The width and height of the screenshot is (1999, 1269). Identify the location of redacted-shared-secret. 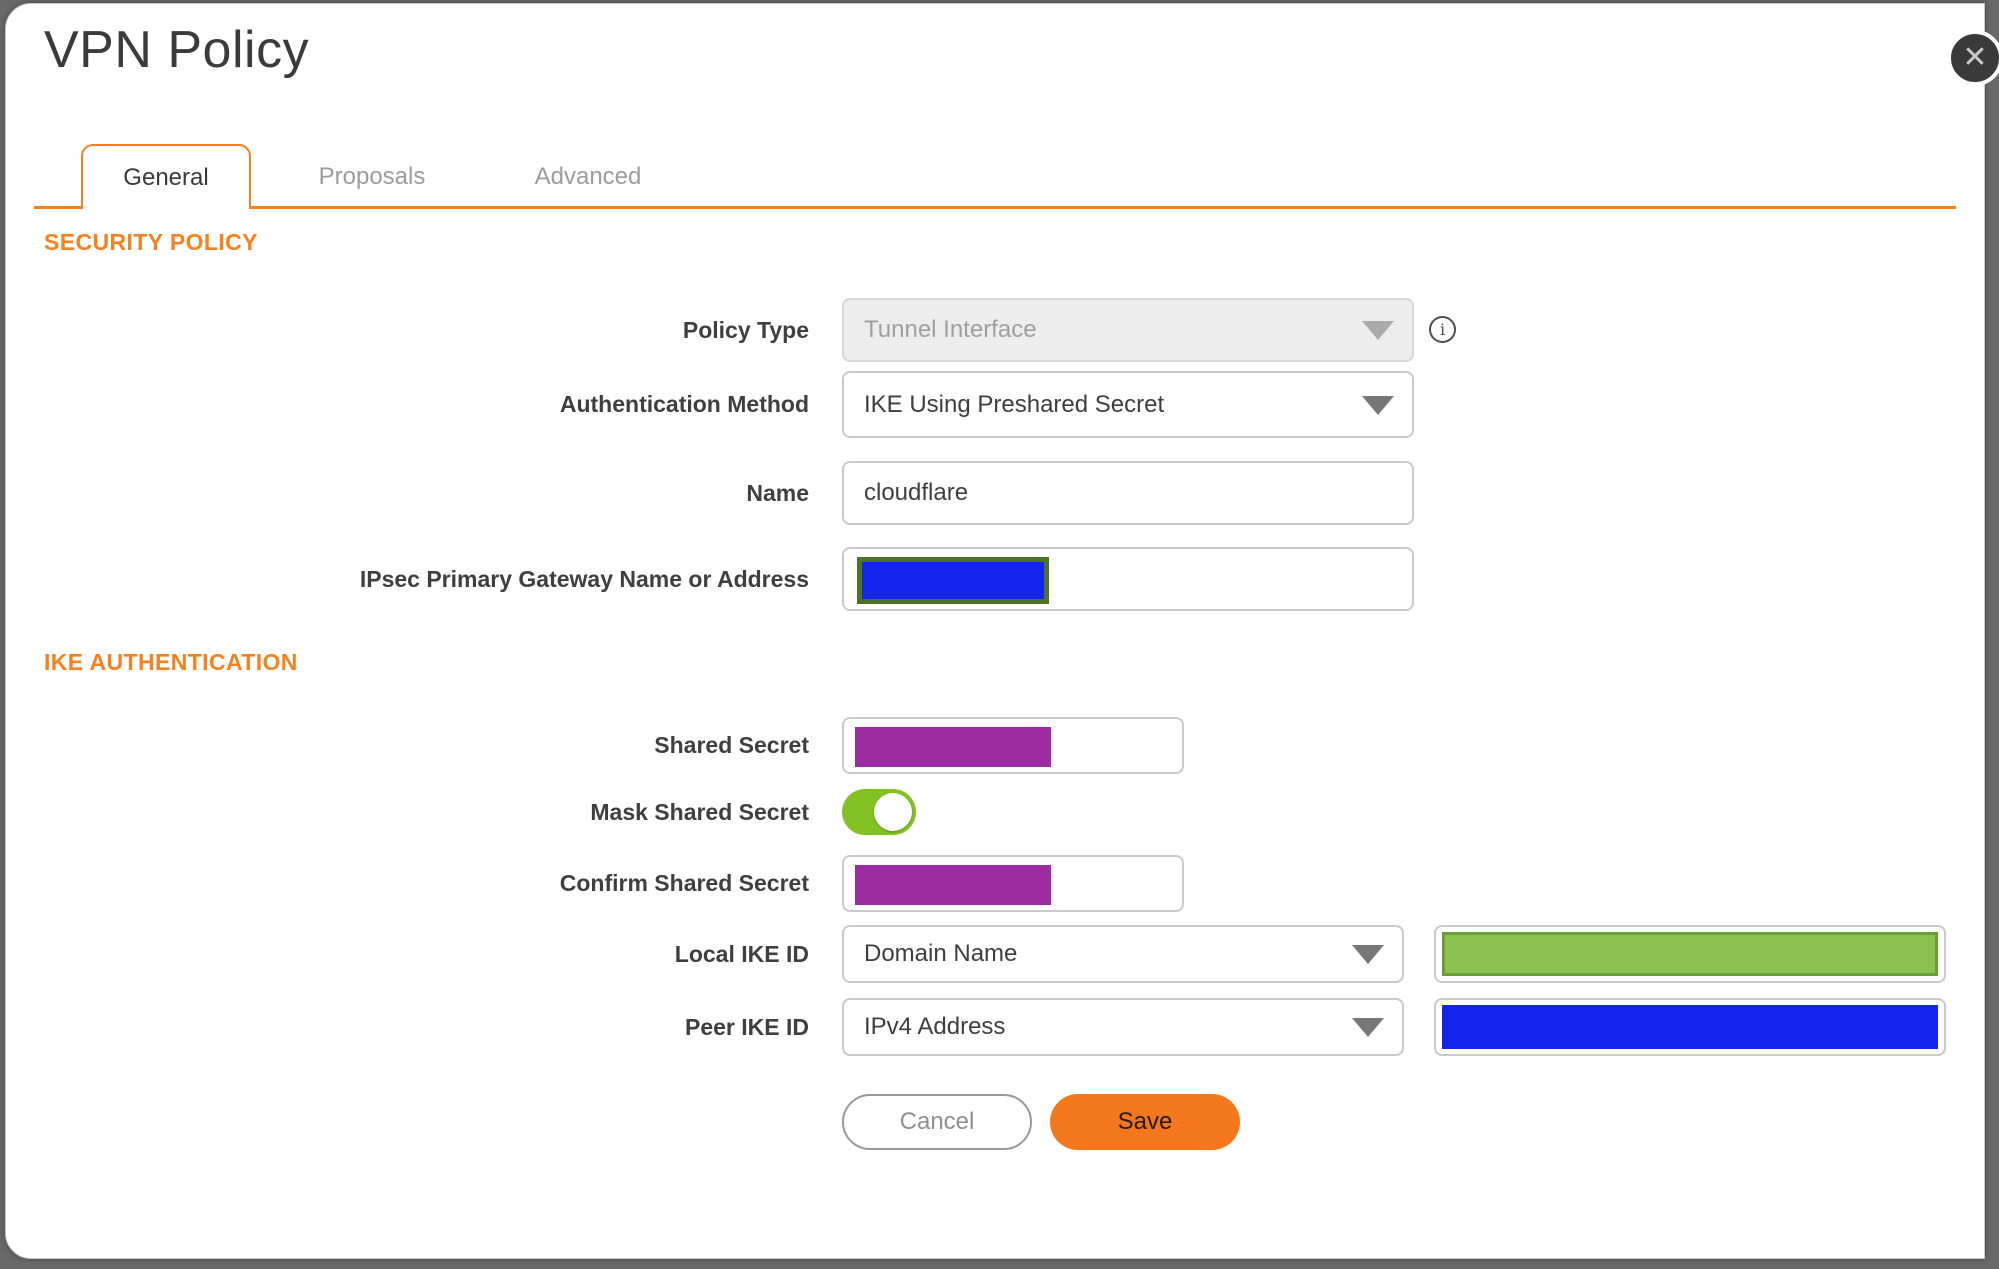
(953, 747).